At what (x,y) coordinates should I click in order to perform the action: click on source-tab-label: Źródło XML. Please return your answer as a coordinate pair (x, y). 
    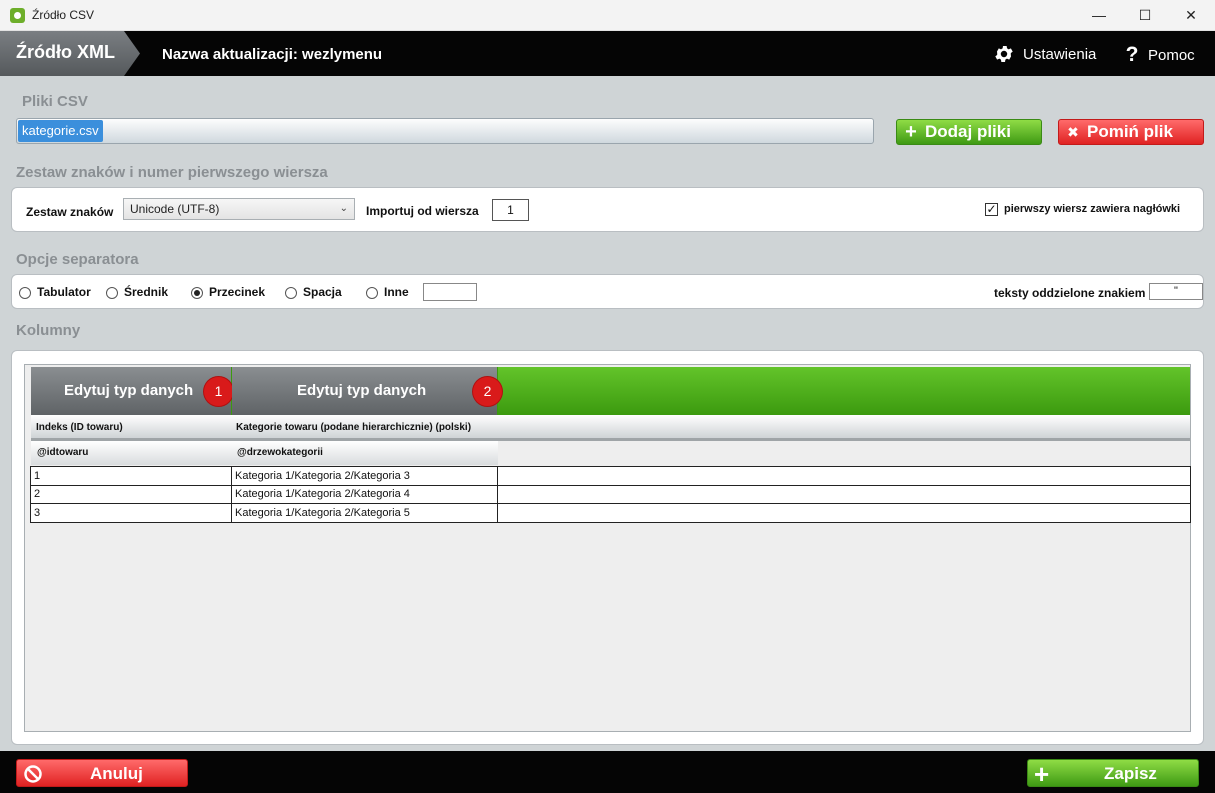
    Looking at the image, I should click on (65, 52).